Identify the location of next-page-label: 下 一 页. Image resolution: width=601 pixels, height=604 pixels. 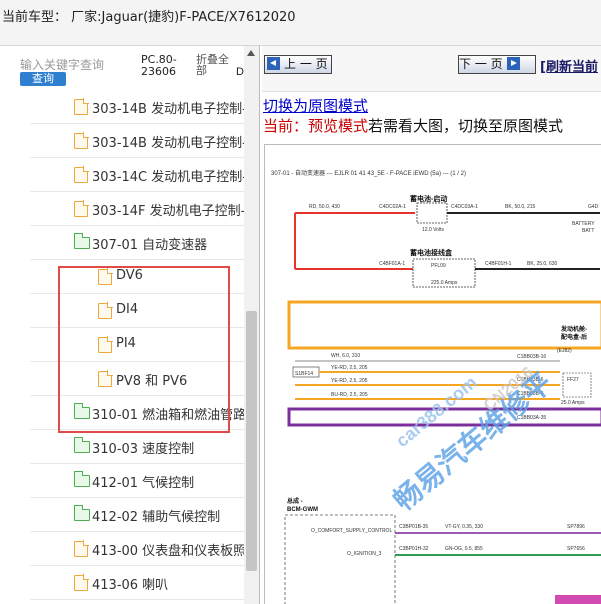
(481, 64).